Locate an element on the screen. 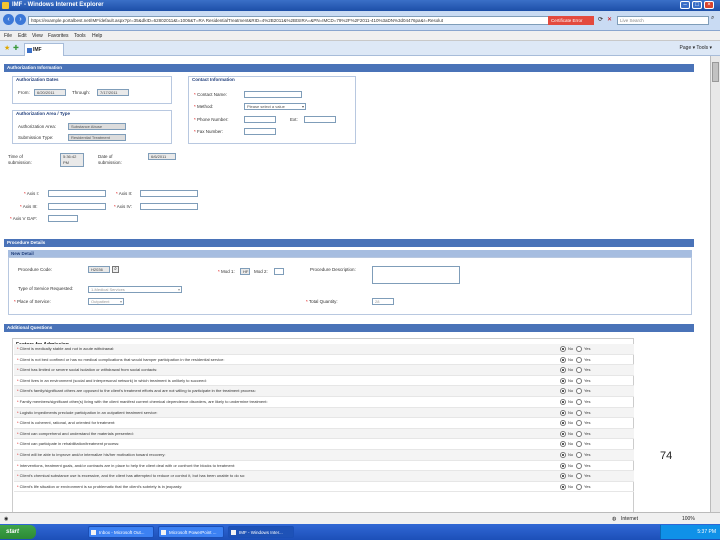  back-icon: ‹ is located at coordinates (8, 19).